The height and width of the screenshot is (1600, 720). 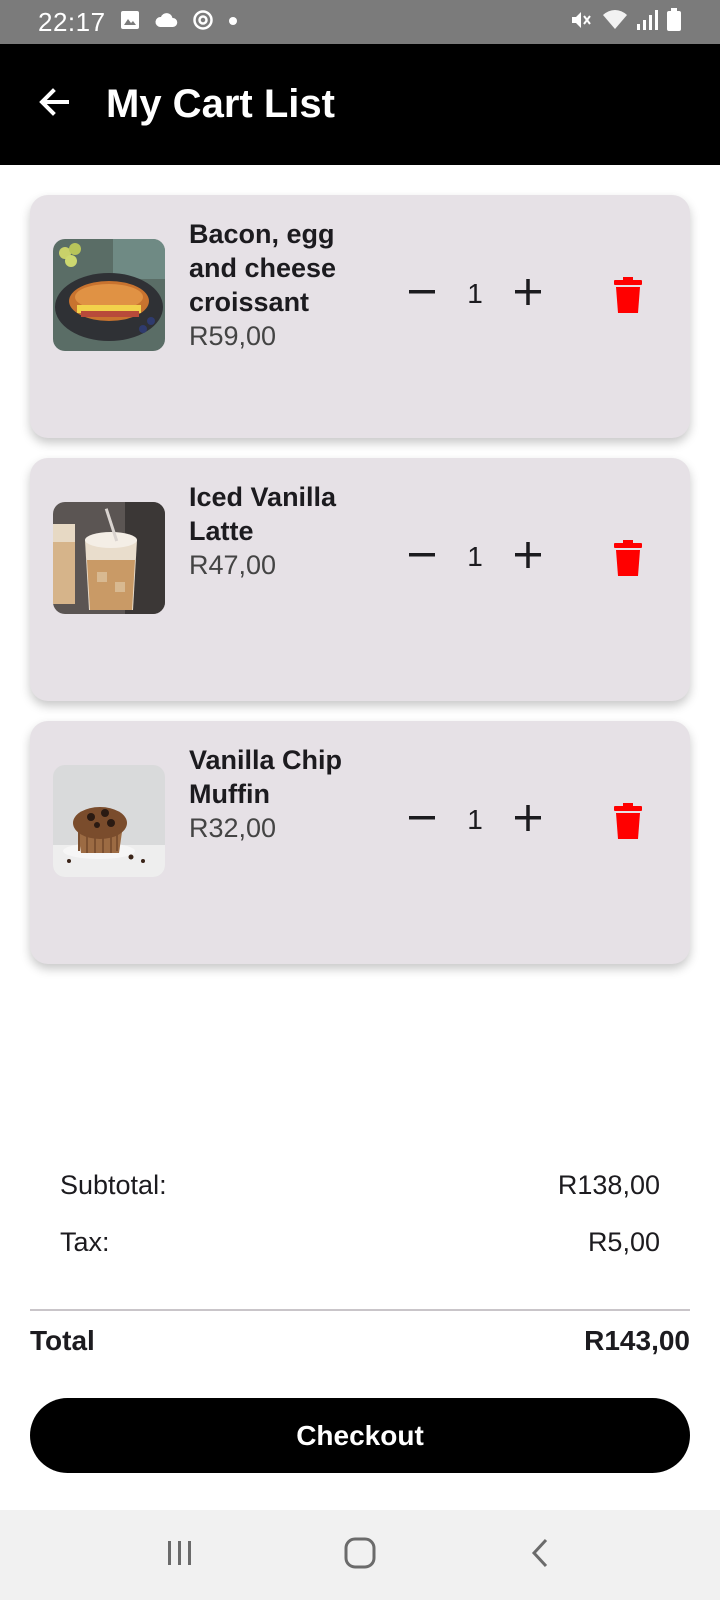 What do you see at coordinates (360, 1185) in the screenshot?
I see `subtotal-row: Subtotal: R138,00` at bounding box center [360, 1185].